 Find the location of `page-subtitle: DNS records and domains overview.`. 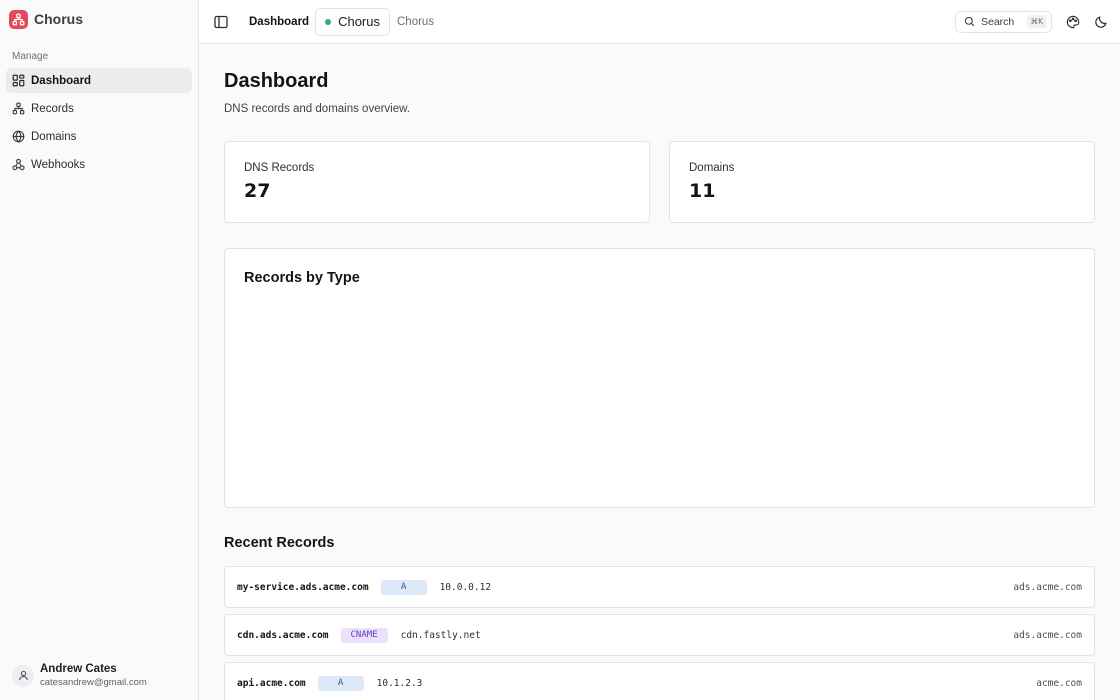

page-subtitle: DNS records and domains overview. is located at coordinates (317, 109).